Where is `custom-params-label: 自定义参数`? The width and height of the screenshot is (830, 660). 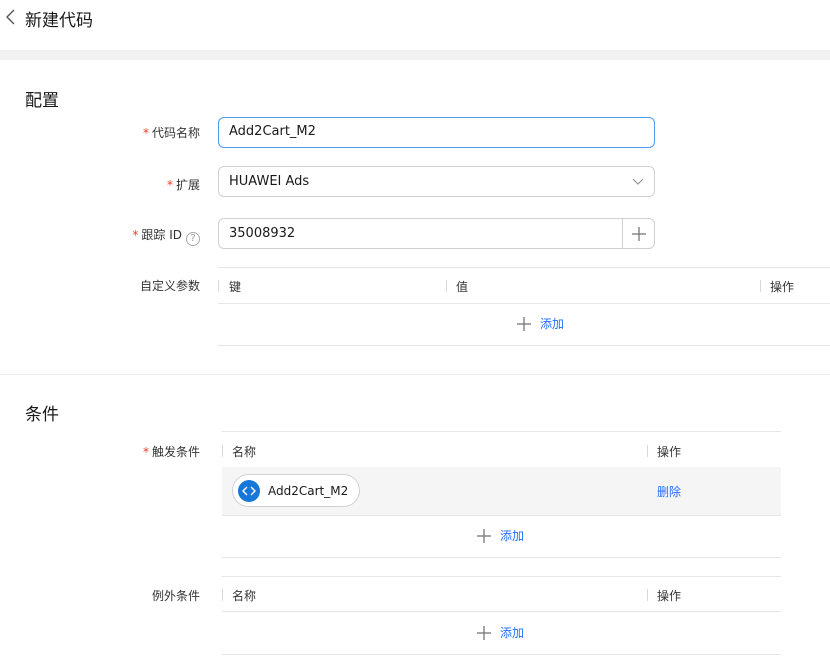 custom-params-label: 自定义参数 is located at coordinates (169, 286).